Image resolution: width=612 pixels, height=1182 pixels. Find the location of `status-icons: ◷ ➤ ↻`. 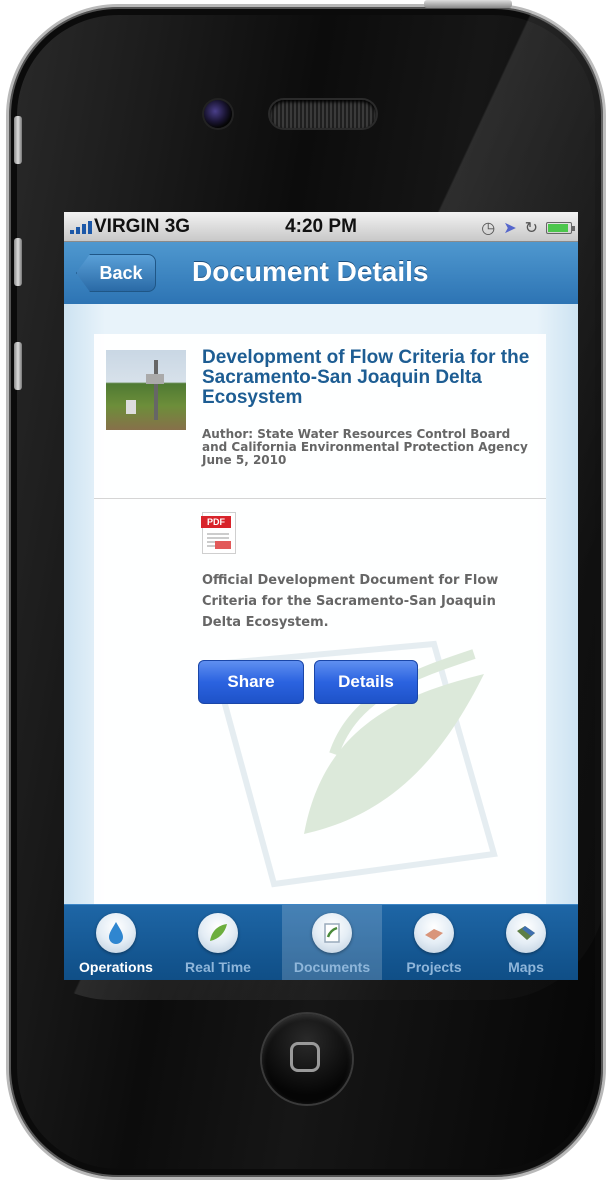

status-icons: ◷ ➤ ↻ is located at coordinates (528, 228).